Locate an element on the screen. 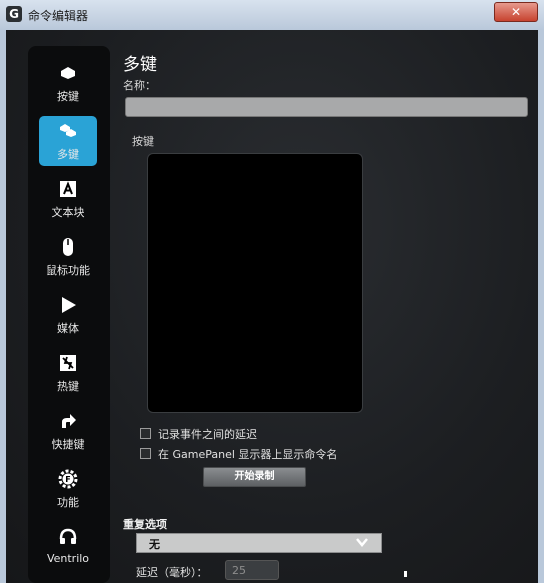  title-bar: G 命令编辑器 ✕ is located at coordinates (272, 15).